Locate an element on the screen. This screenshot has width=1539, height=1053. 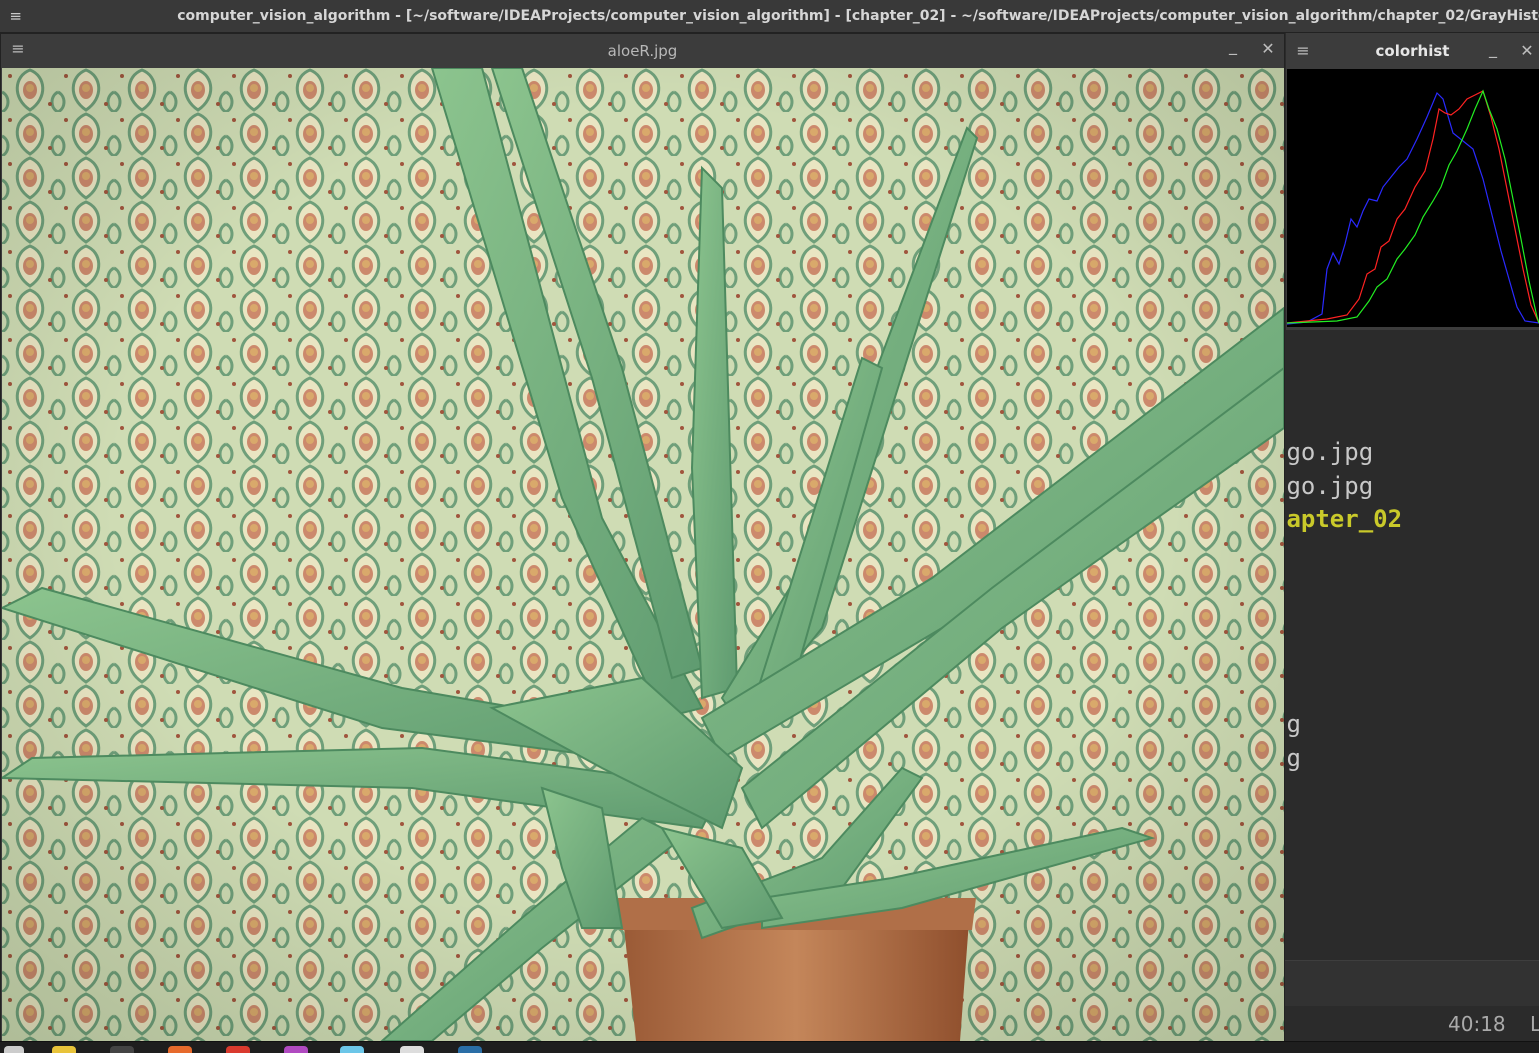
tree-item-chapter-02: hapter_02 is located at coordinates (1343, 519).